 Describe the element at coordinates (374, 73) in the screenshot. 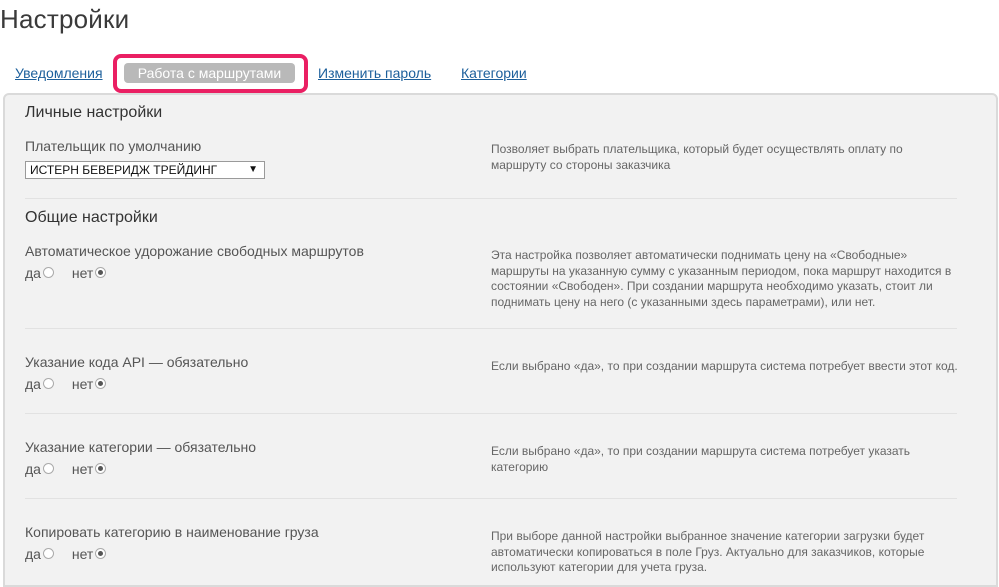

I see `tab-change-password: Изменить пароль` at that location.